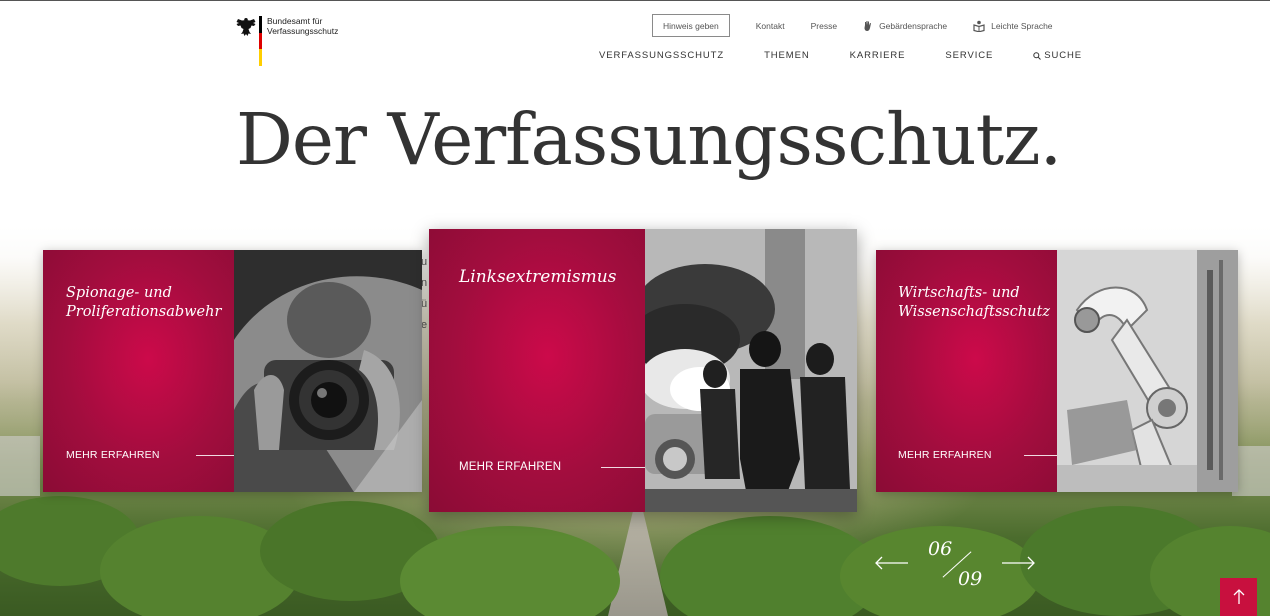 The height and width of the screenshot is (616, 1270). What do you see at coordinates (303, 41) in the screenshot?
I see `agency-name: Bundesamt für Verfassungsschutz` at bounding box center [303, 41].